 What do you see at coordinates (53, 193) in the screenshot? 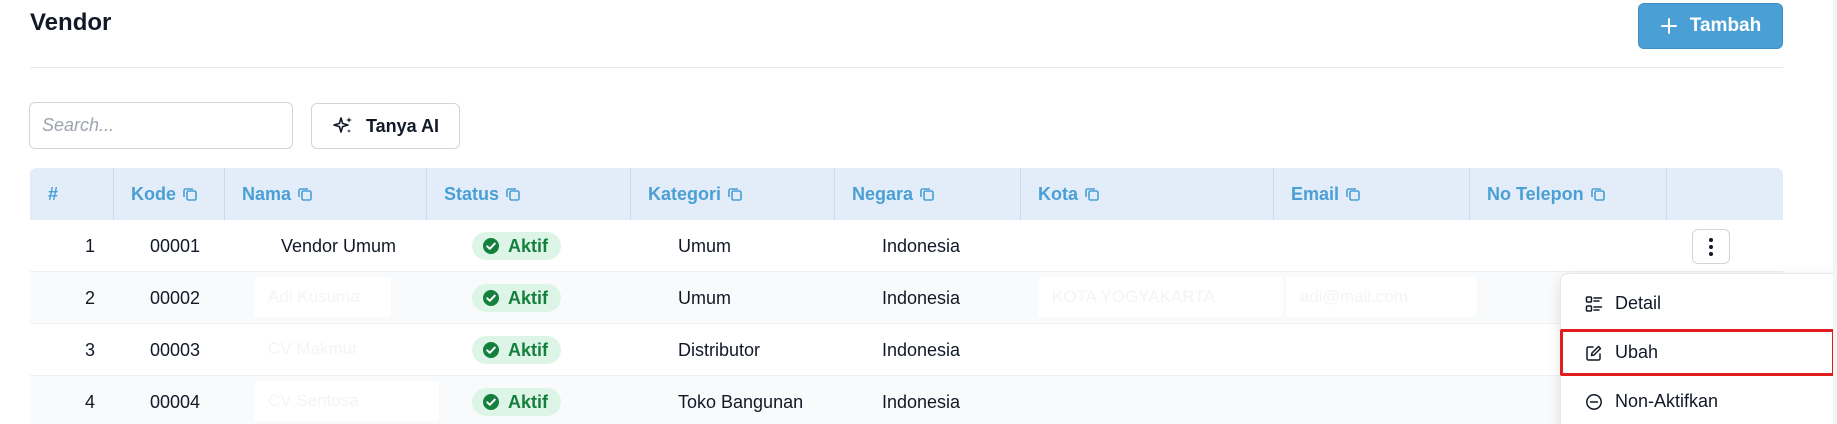
I see `column-header-number: #` at bounding box center [53, 193].